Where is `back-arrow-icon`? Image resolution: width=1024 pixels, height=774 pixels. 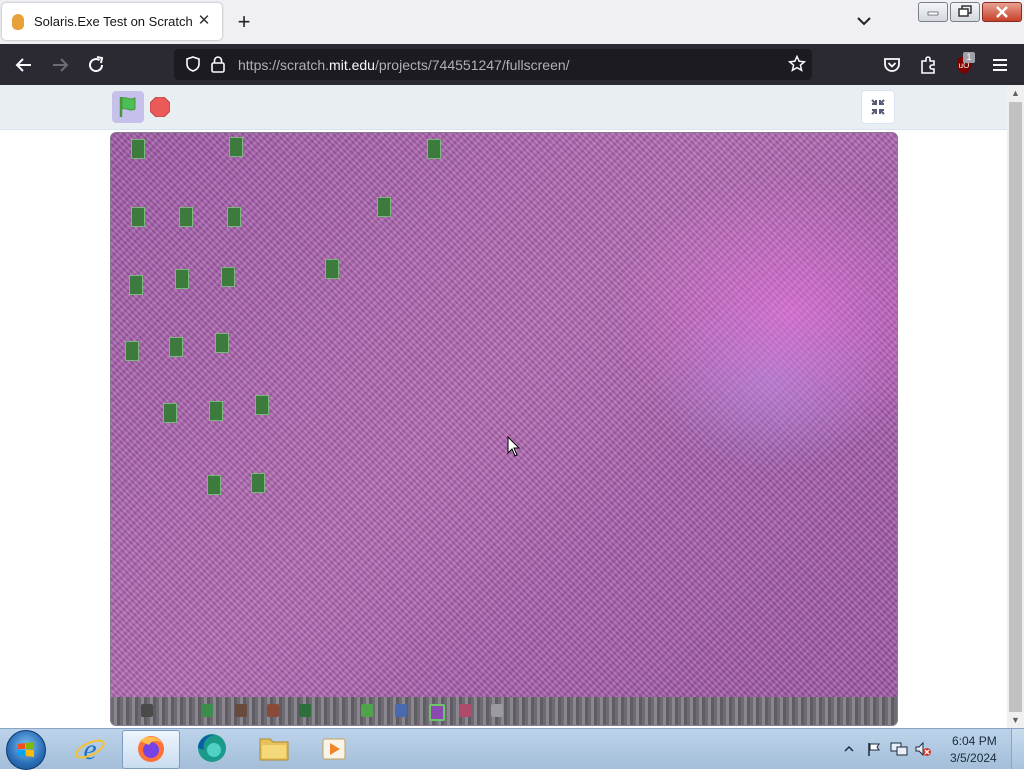 back-arrow-icon is located at coordinates (24, 65).